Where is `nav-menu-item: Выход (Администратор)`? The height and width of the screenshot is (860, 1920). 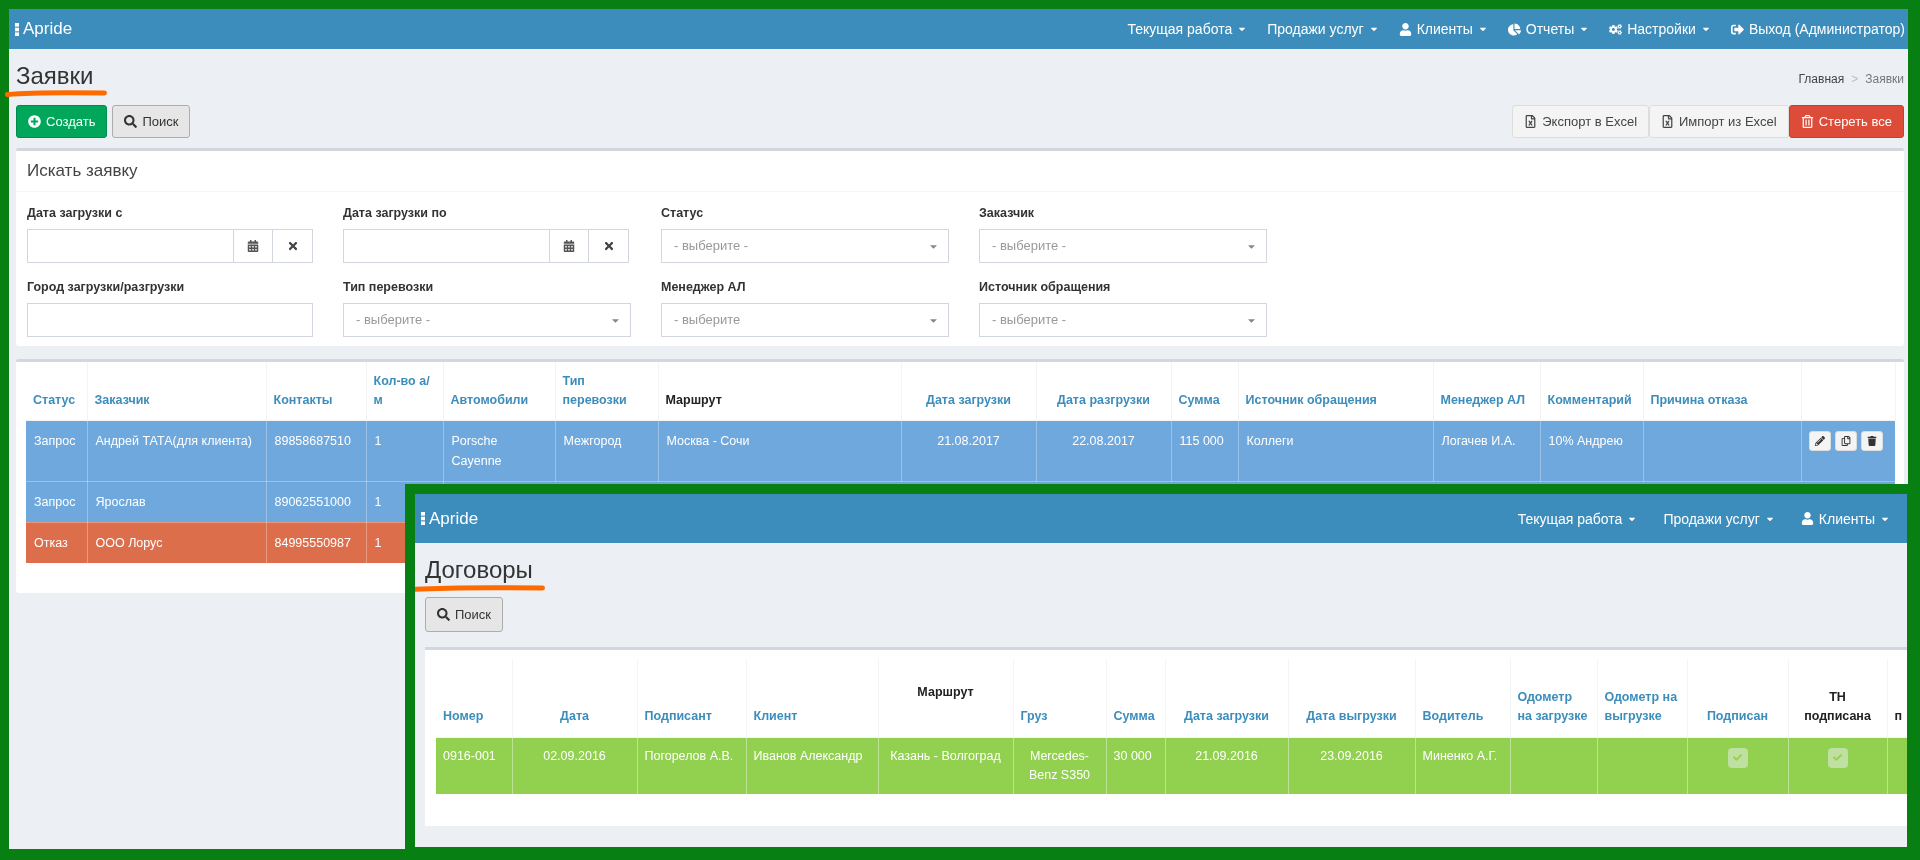
nav-menu-item: Выход (Администратор) is located at coordinates (1817, 29).